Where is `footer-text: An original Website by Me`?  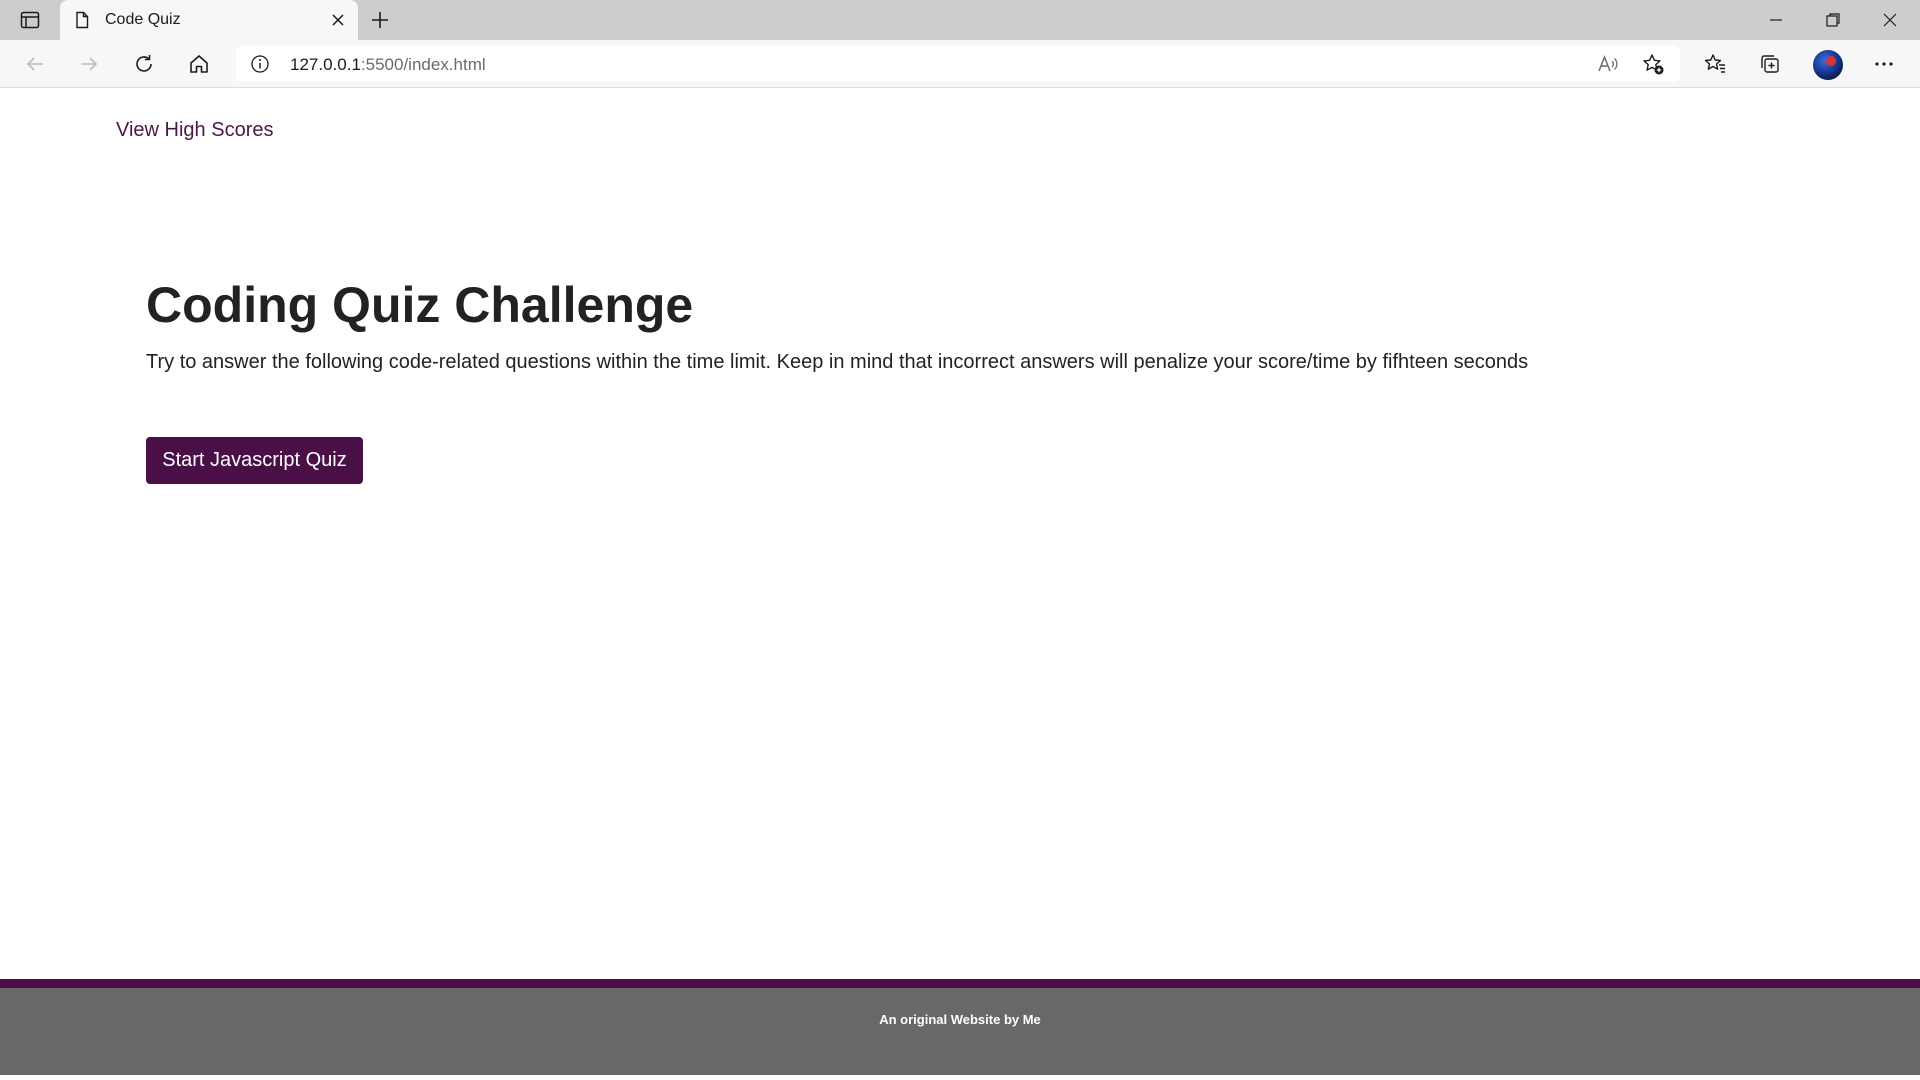
footer-text: An original Website by Me is located at coordinates (960, 1019).